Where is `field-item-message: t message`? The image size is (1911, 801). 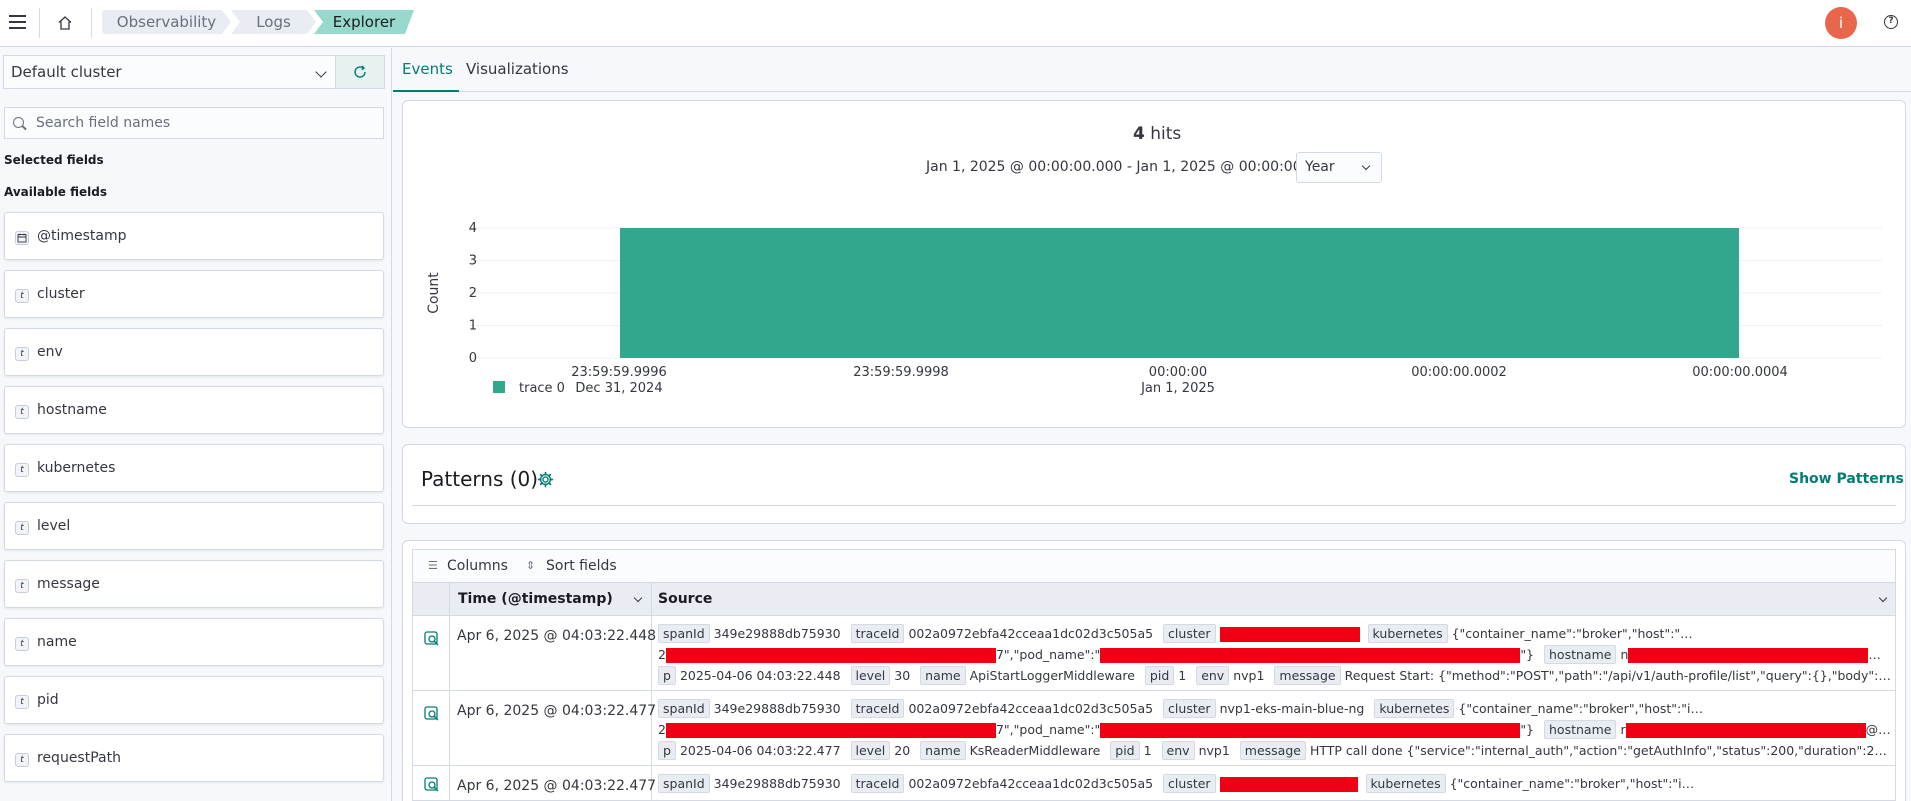 field-item-message: t message is located at coordinates (194, 584).